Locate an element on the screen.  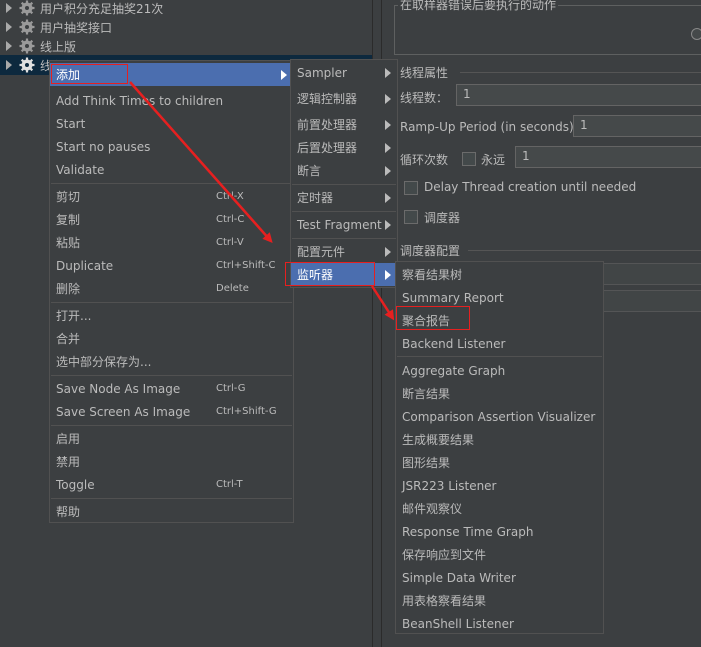
menu-item-label: Test Fragment is located at coordinates (339, 224).